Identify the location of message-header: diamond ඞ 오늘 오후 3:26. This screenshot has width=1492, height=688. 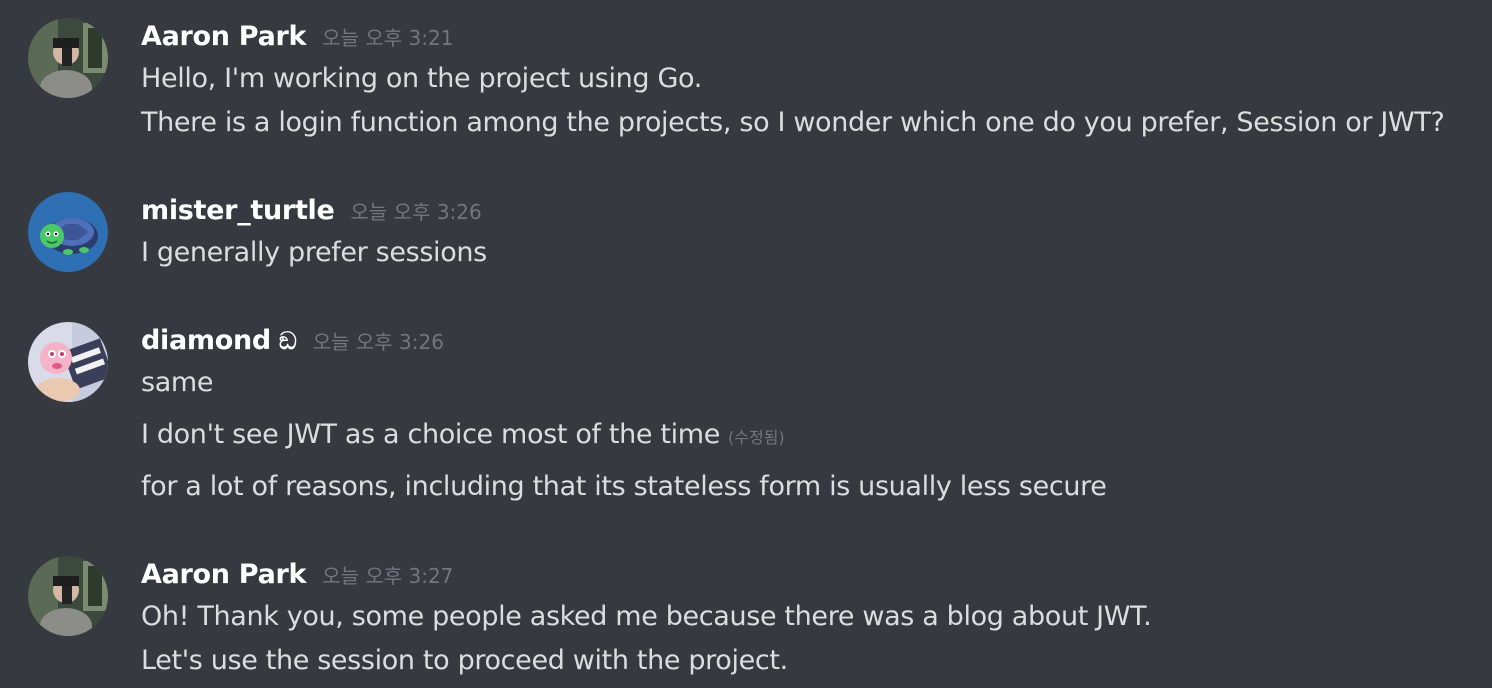
(292, 341).